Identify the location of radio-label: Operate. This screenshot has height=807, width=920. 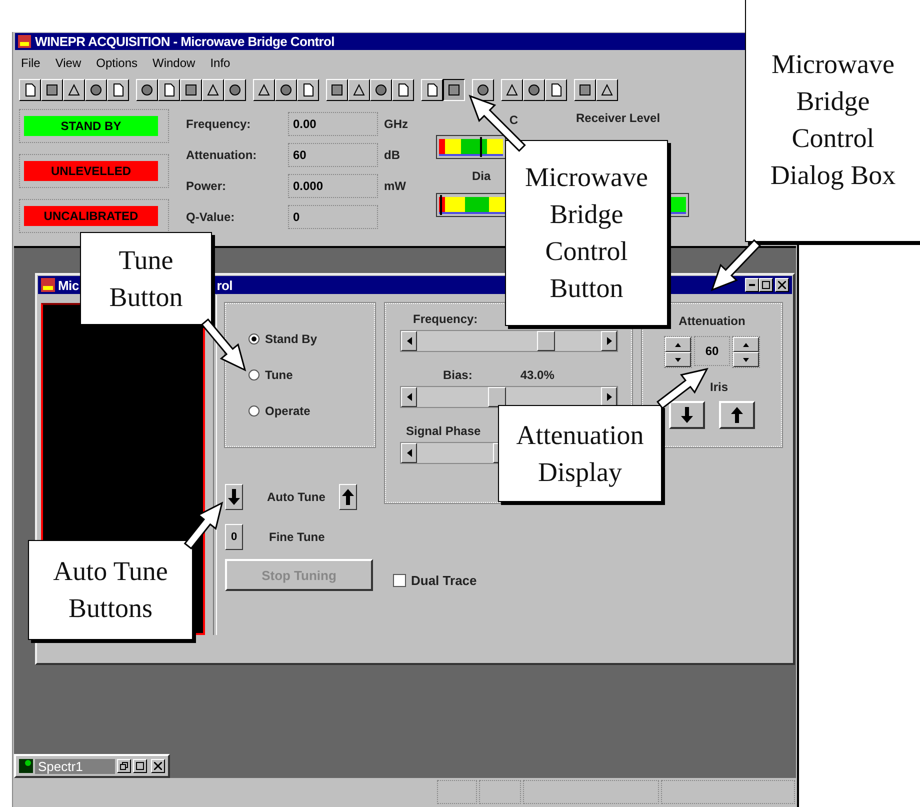
(287, 411).